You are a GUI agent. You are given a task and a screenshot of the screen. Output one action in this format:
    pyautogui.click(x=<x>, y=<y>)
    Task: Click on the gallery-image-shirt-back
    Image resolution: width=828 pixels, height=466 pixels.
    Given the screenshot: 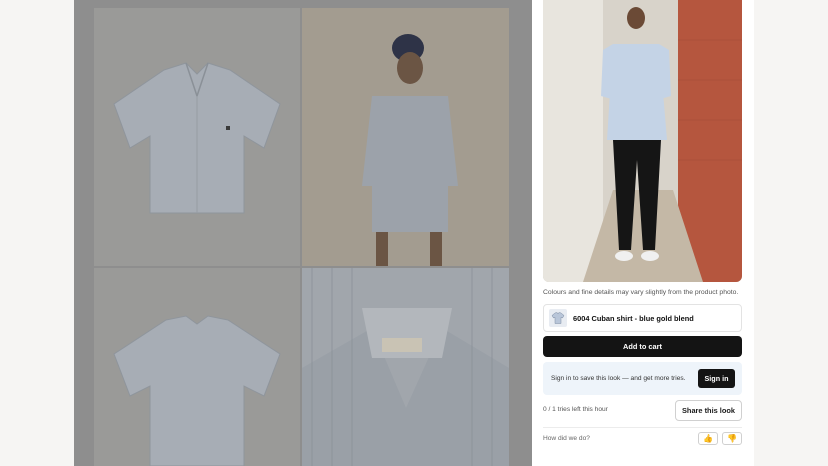 What is the action you would take?
    pyautogui.click(x=197, y=367)
    